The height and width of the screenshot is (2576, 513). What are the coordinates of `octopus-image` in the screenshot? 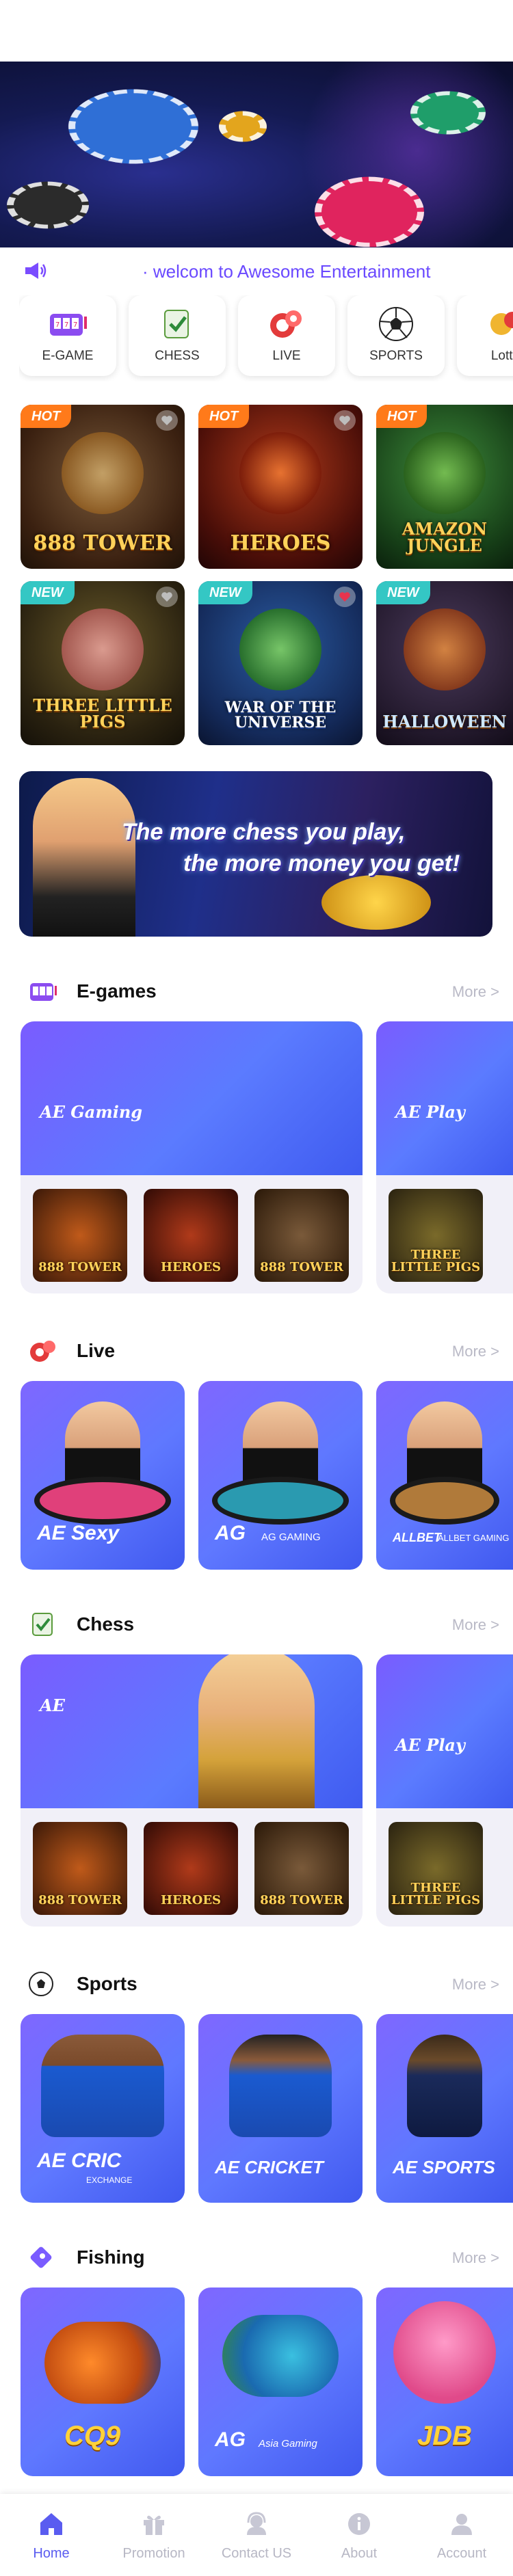 It's located at (444, 2352).